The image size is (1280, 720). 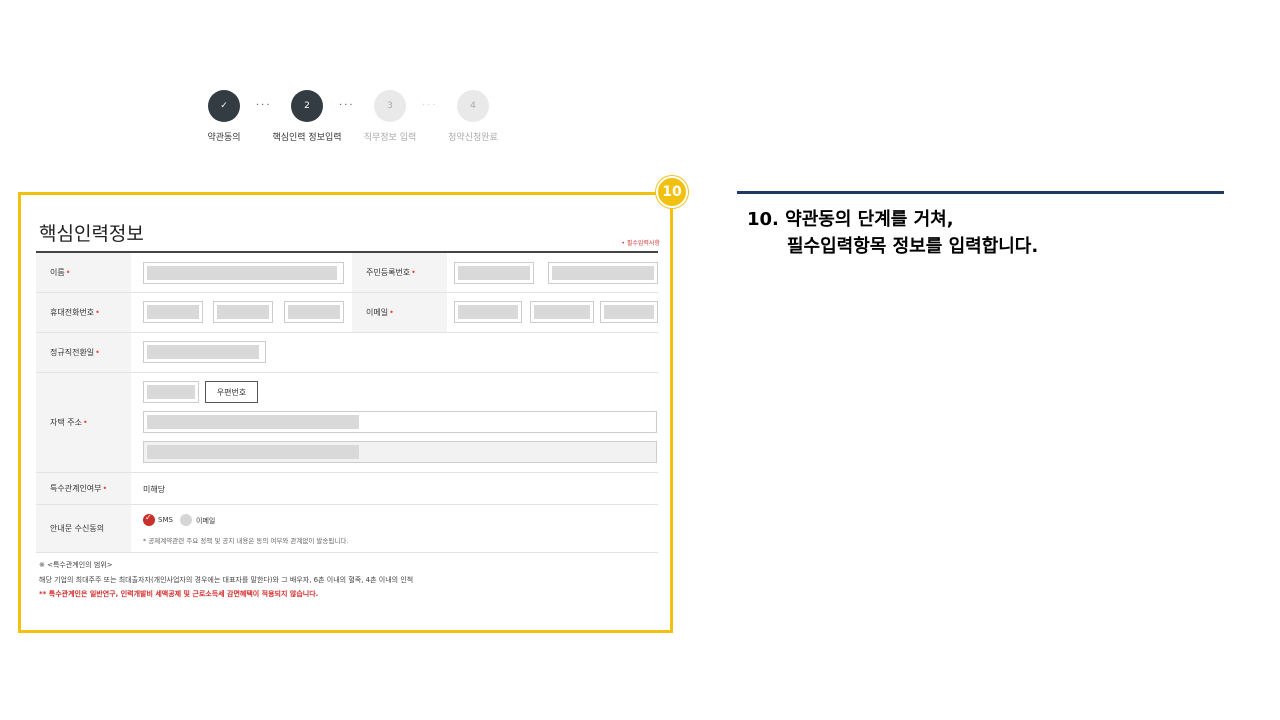 I want to click on instruction-divider, so click(x=980, y=192).